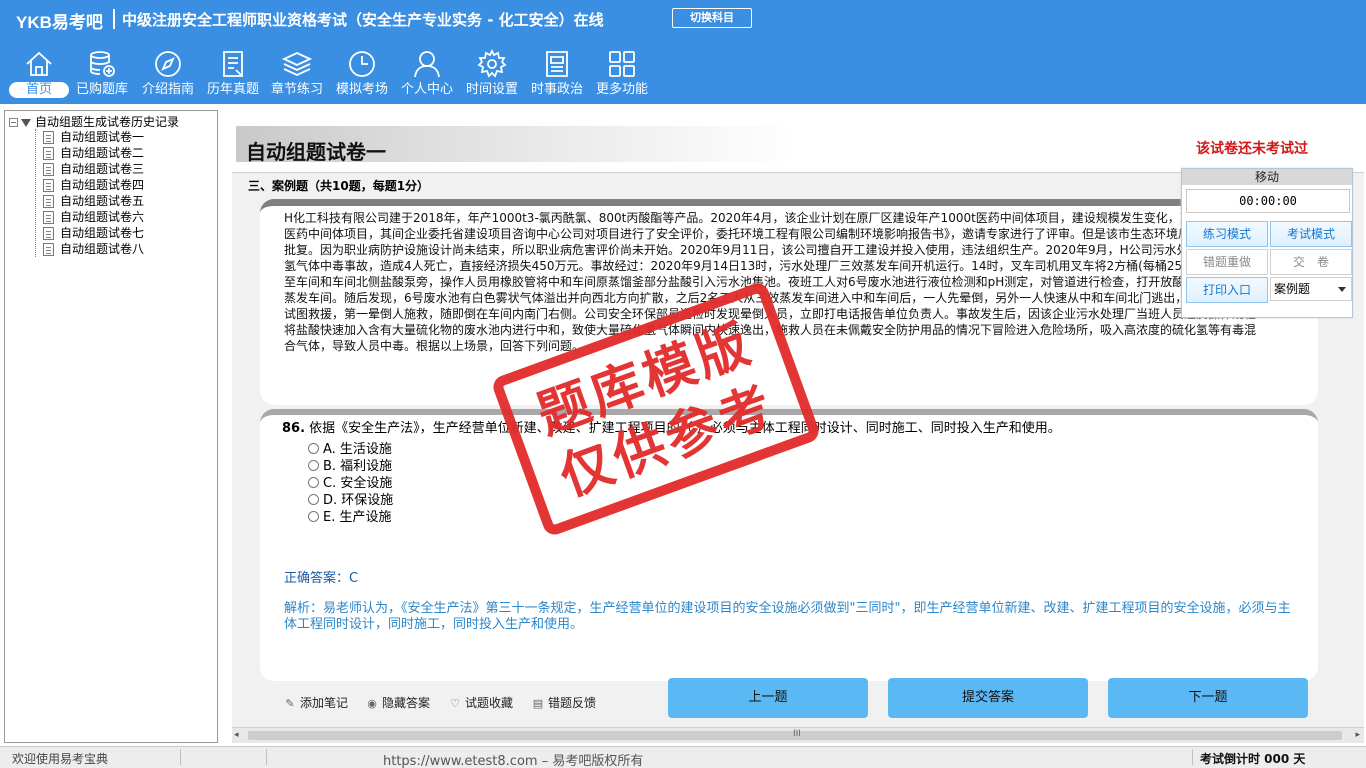 The width and height of the screenshot is (1366, 768). What do you see at coordinates (102, 153) in the screenshot?
I see `tree-item-label: 自动组题试卷二` at bounding box center [102, 153].